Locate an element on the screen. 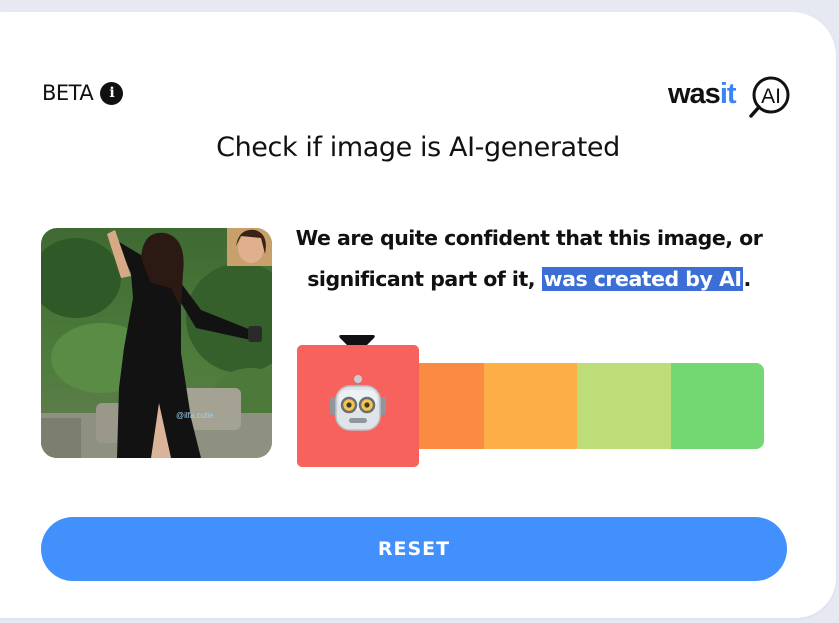 The width and height of the screenshot is (839, 623). wasitai-logo: wasit AI is located at coordinates (731, 96).